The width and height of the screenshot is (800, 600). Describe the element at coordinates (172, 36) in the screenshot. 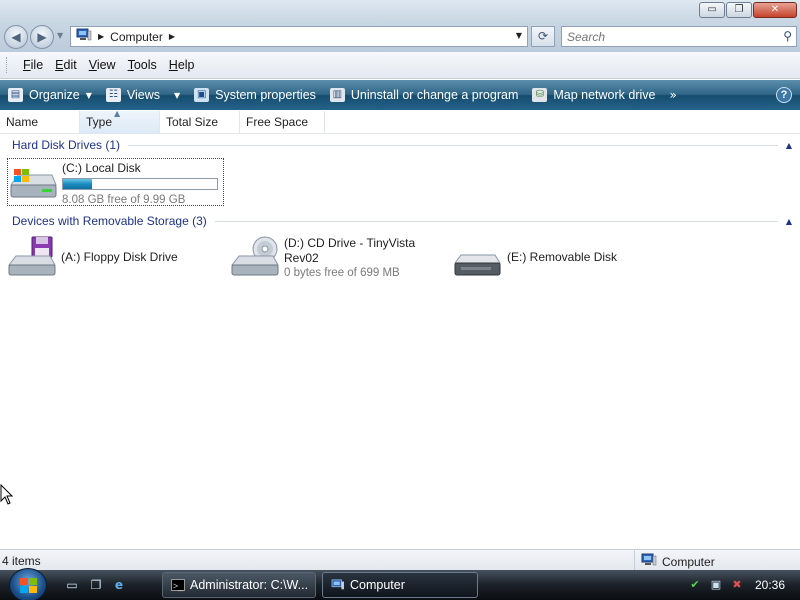

I see `breadcrumb-chevron-icon: ▶` at that location.